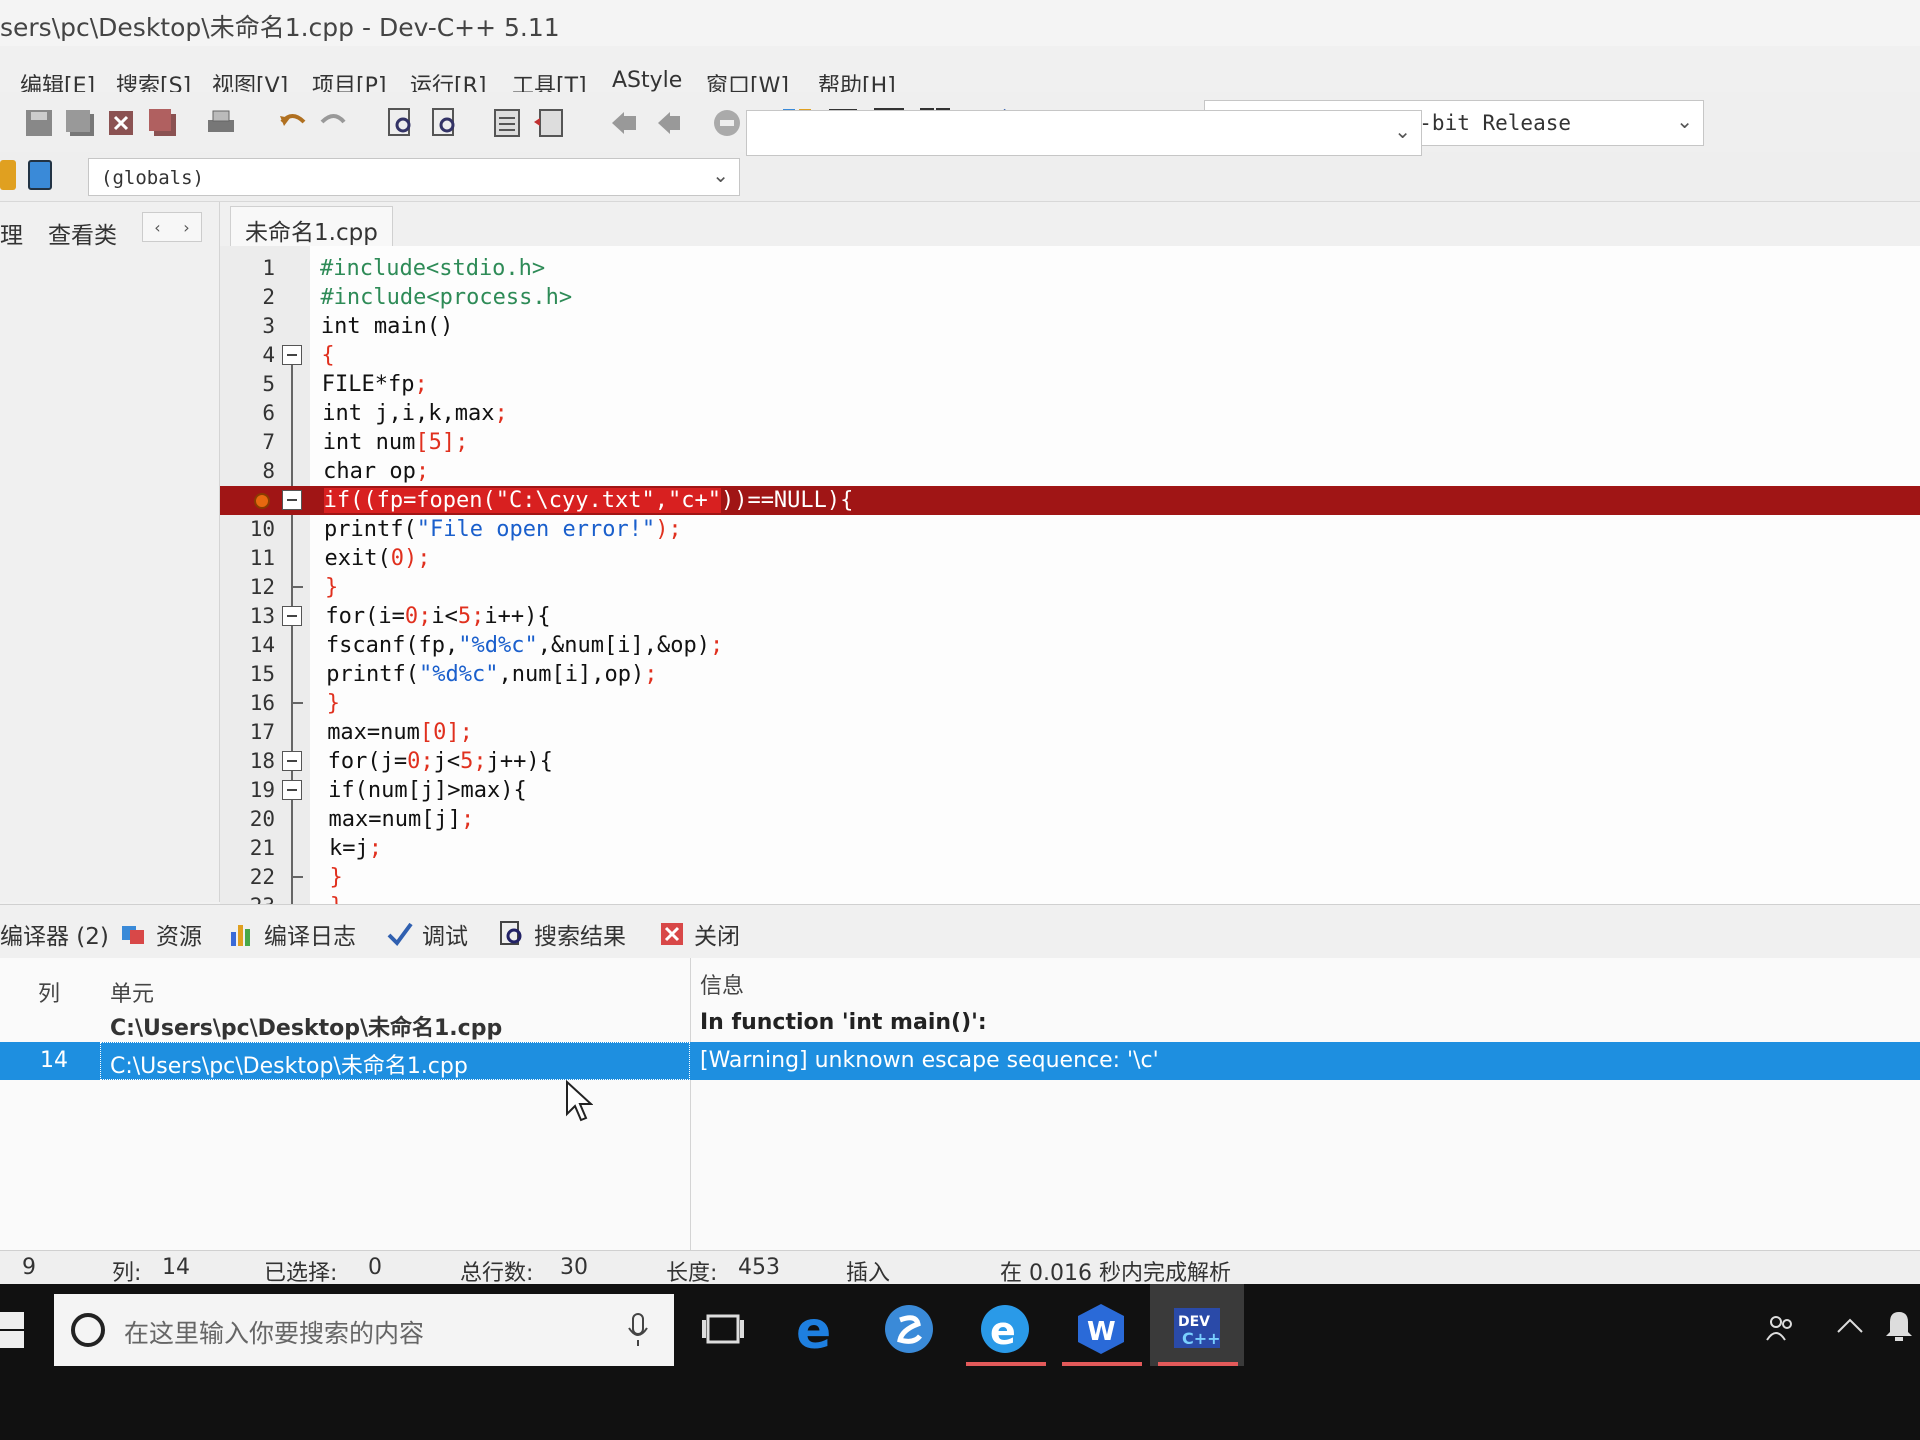  Describe the element at coordinates (417, 558) in the screenshot. I see `code-token: );` at that location.